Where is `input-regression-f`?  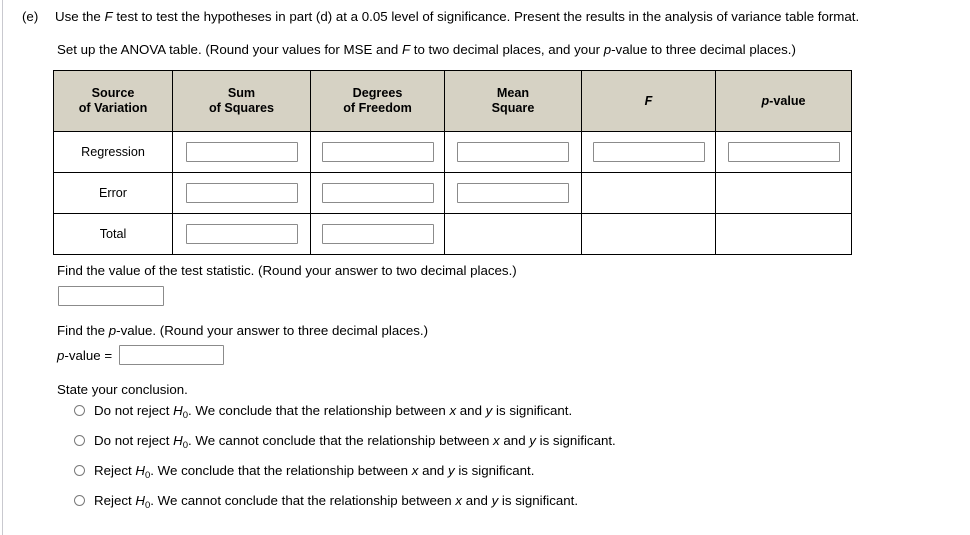
input-regression-f is located at coordinates (648, 152).